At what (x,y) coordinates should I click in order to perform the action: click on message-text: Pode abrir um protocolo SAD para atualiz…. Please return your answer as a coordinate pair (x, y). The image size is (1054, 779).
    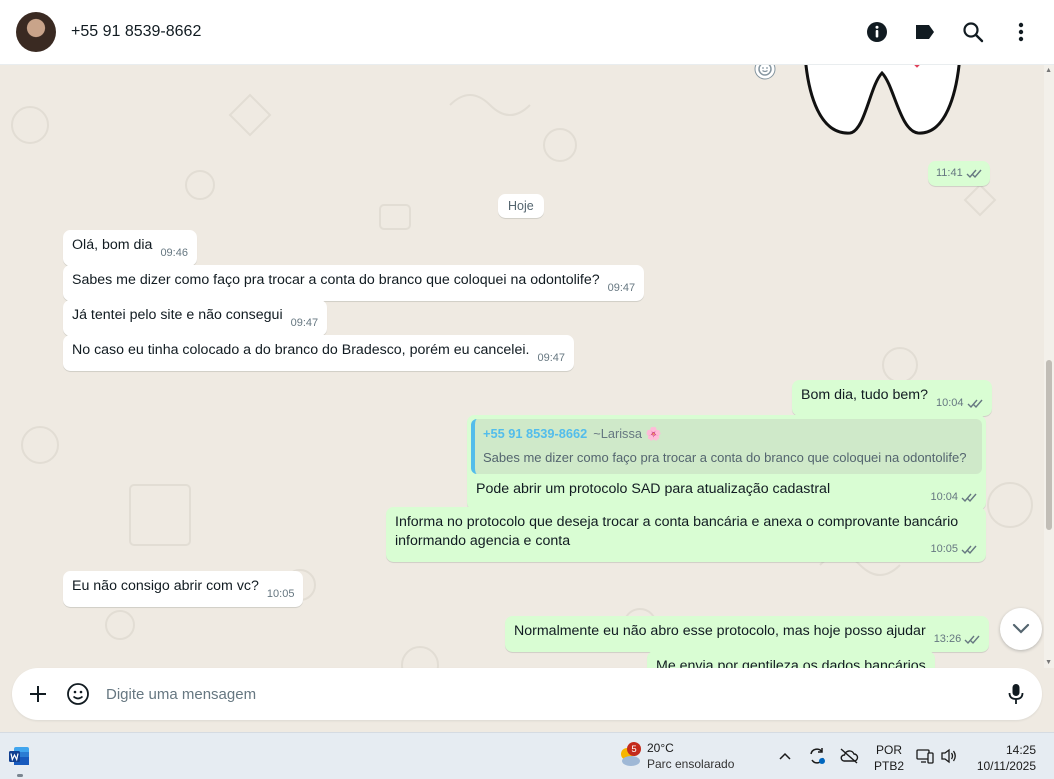
    Looking at the image, I should click on (653, 489).